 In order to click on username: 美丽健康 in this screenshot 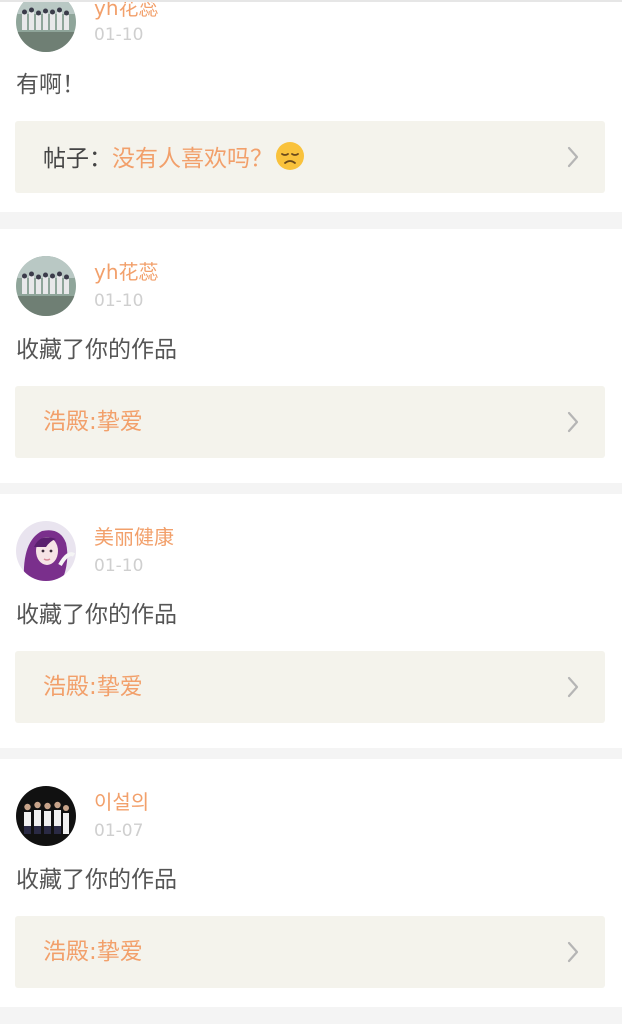, I will do `click(134, 537)`.